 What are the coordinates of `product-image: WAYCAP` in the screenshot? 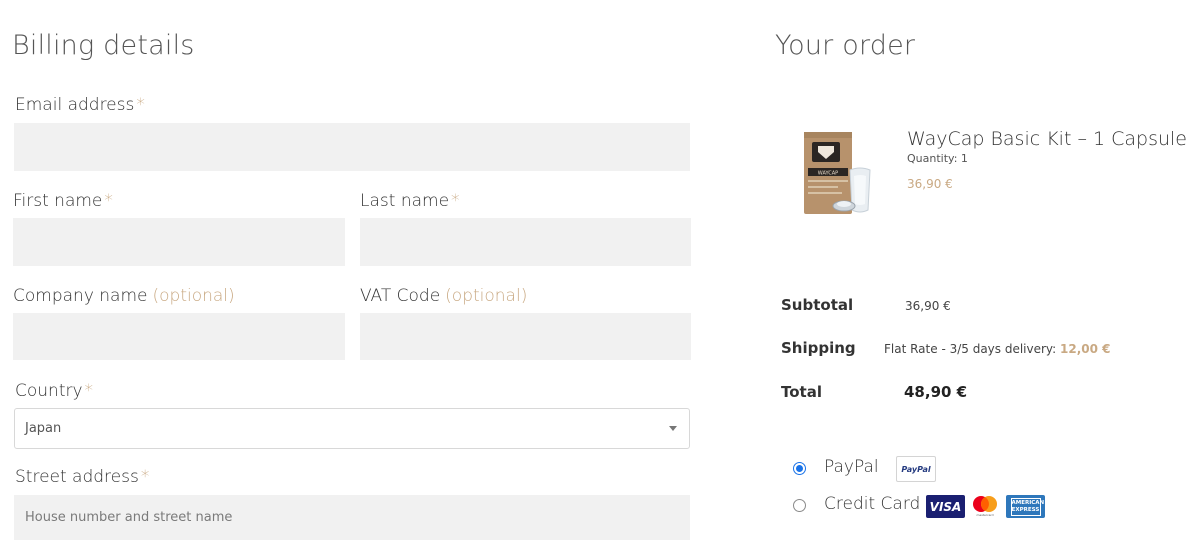 It's located at (837, 173).